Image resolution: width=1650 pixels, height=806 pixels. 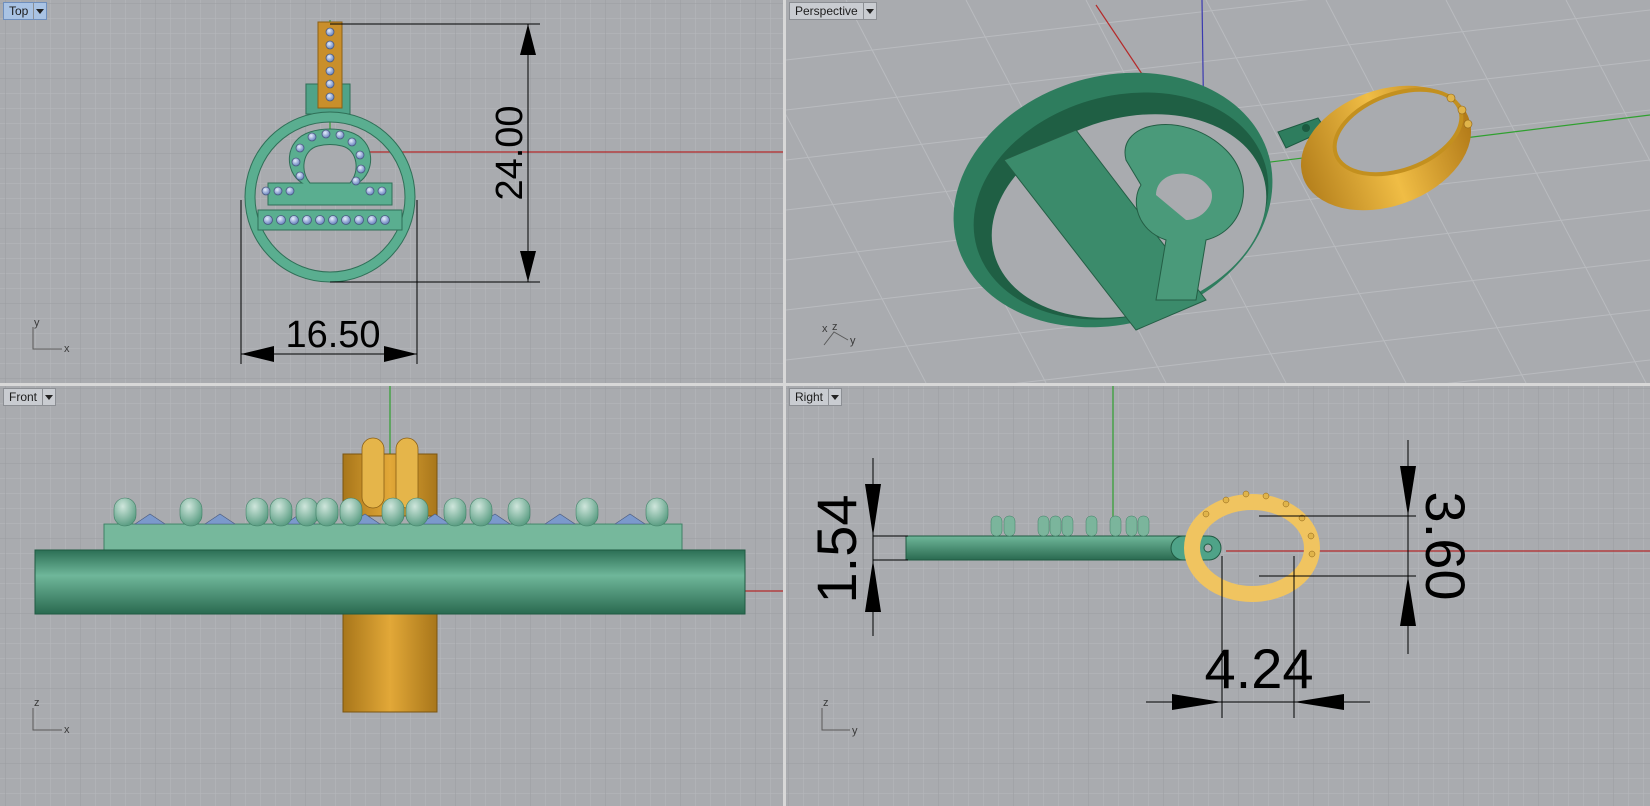 I want to click on viewport-title-perspective: Perspective, so click(x=833, y=11).